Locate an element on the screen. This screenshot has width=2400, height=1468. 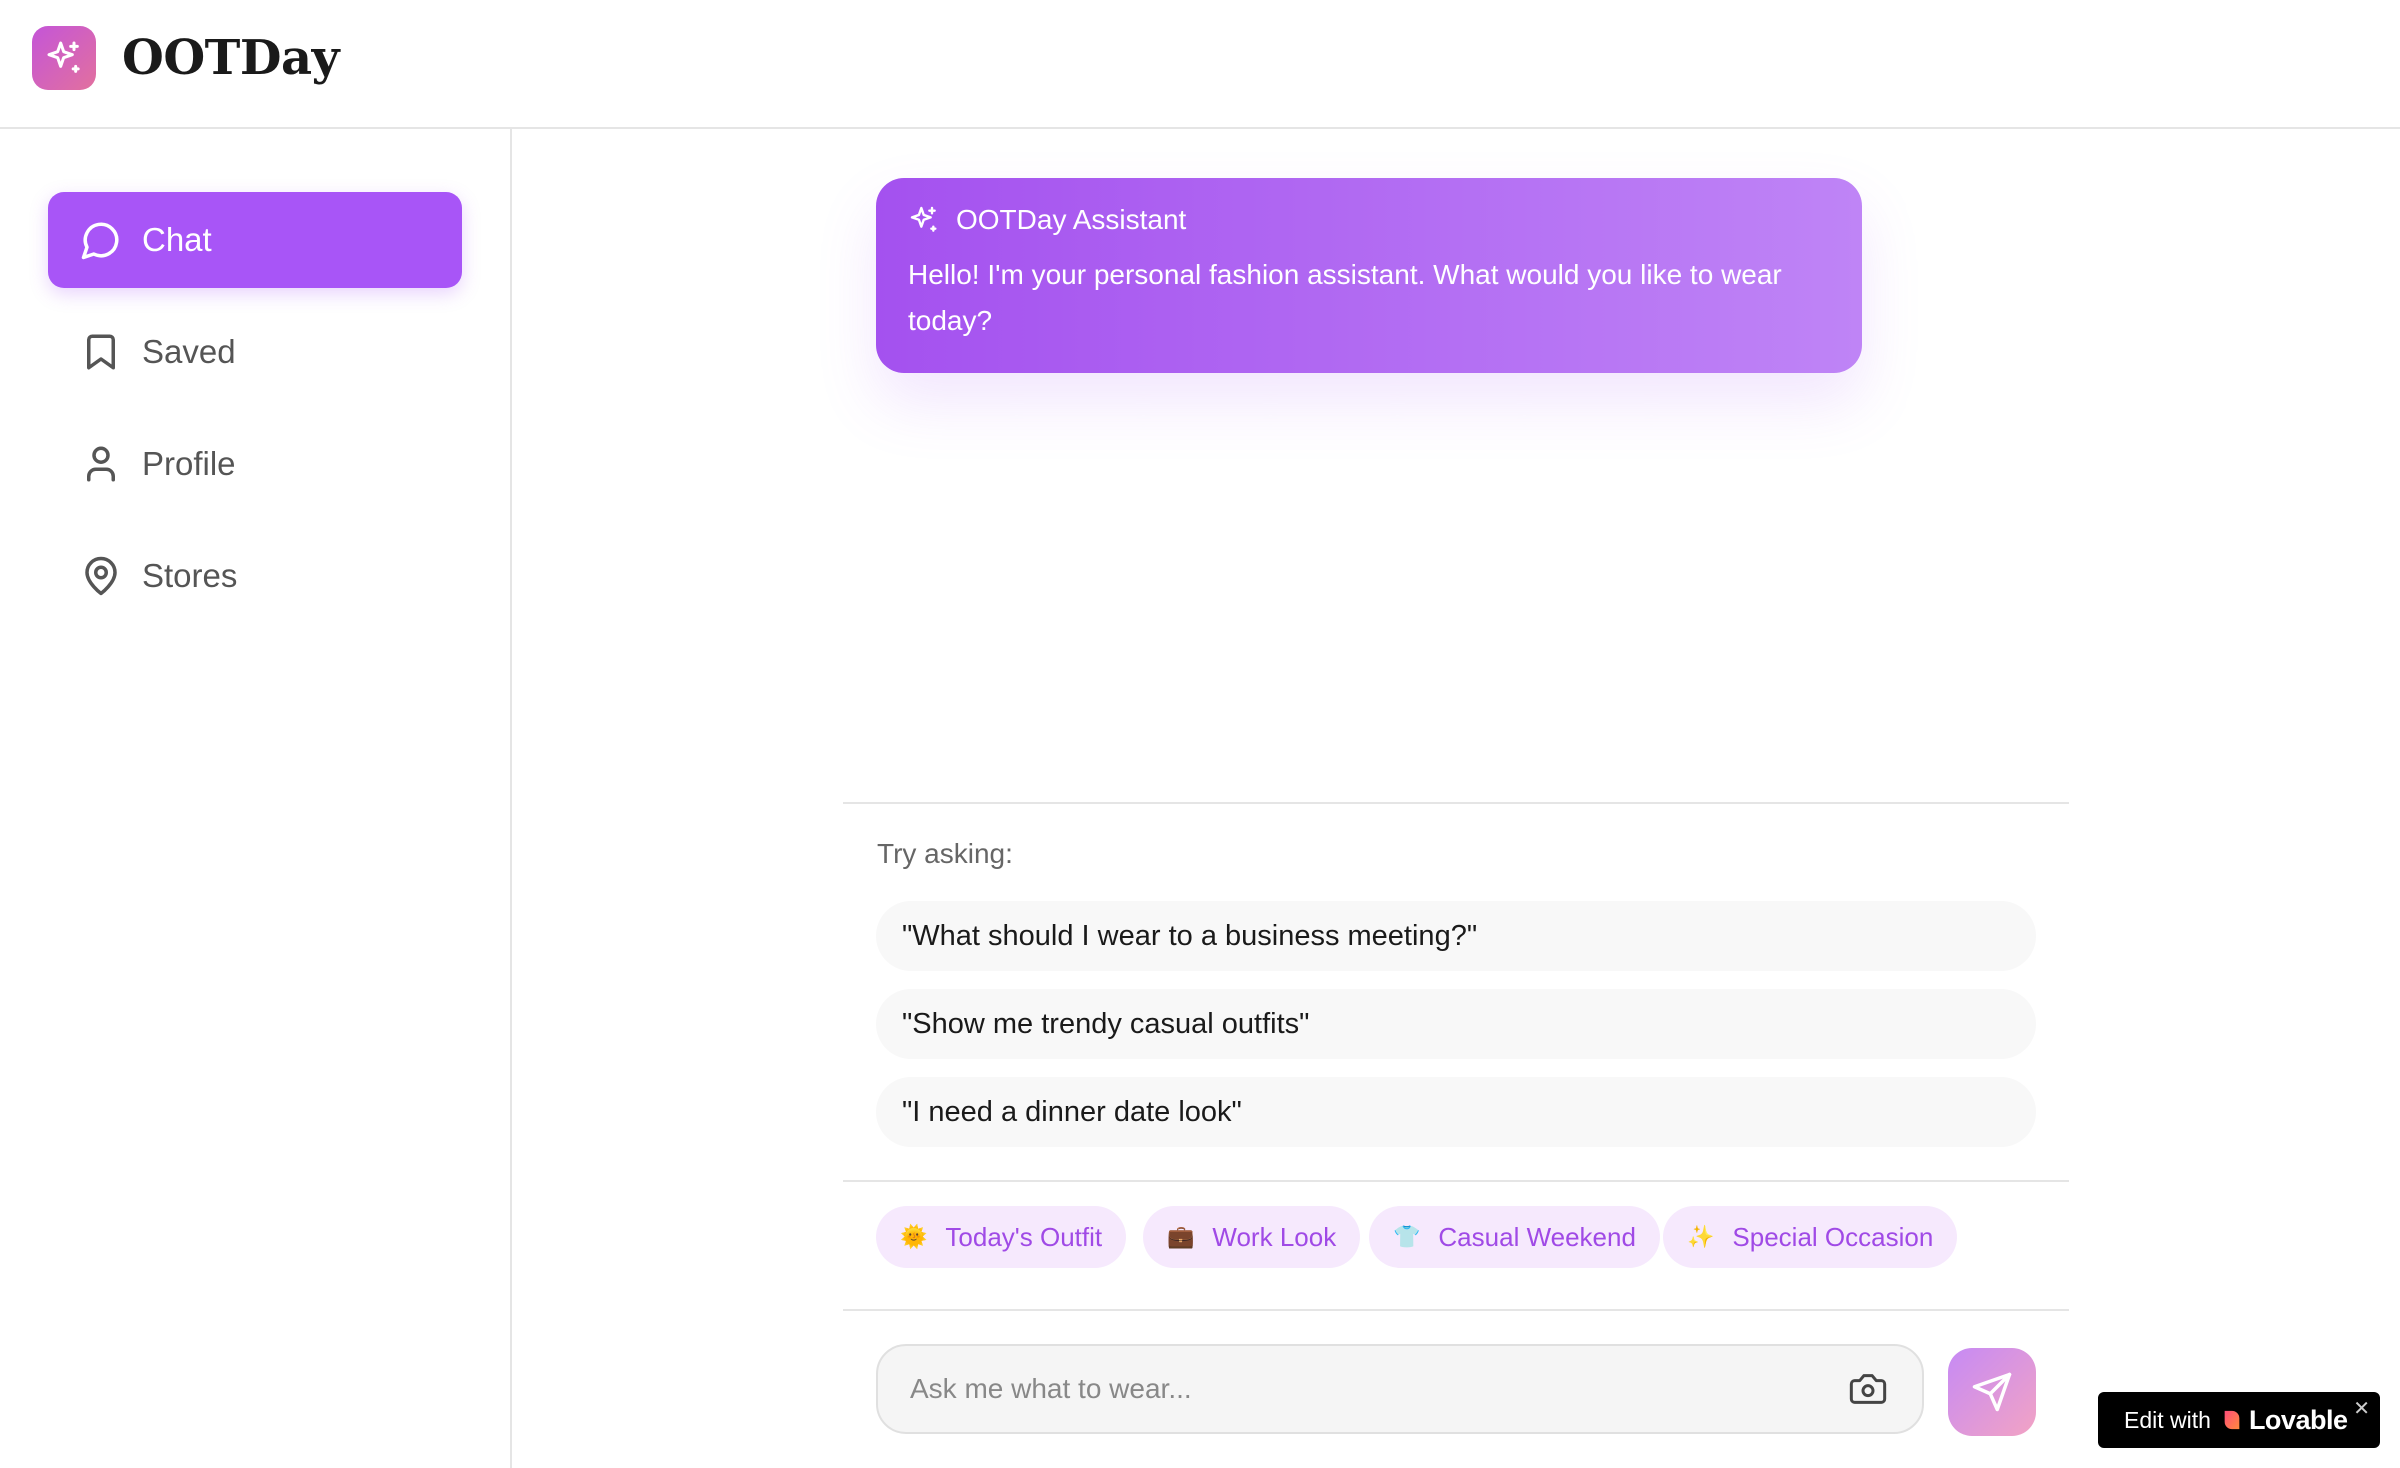
chip-label: Today's Outfit is located at coordinates (1024, 1236).